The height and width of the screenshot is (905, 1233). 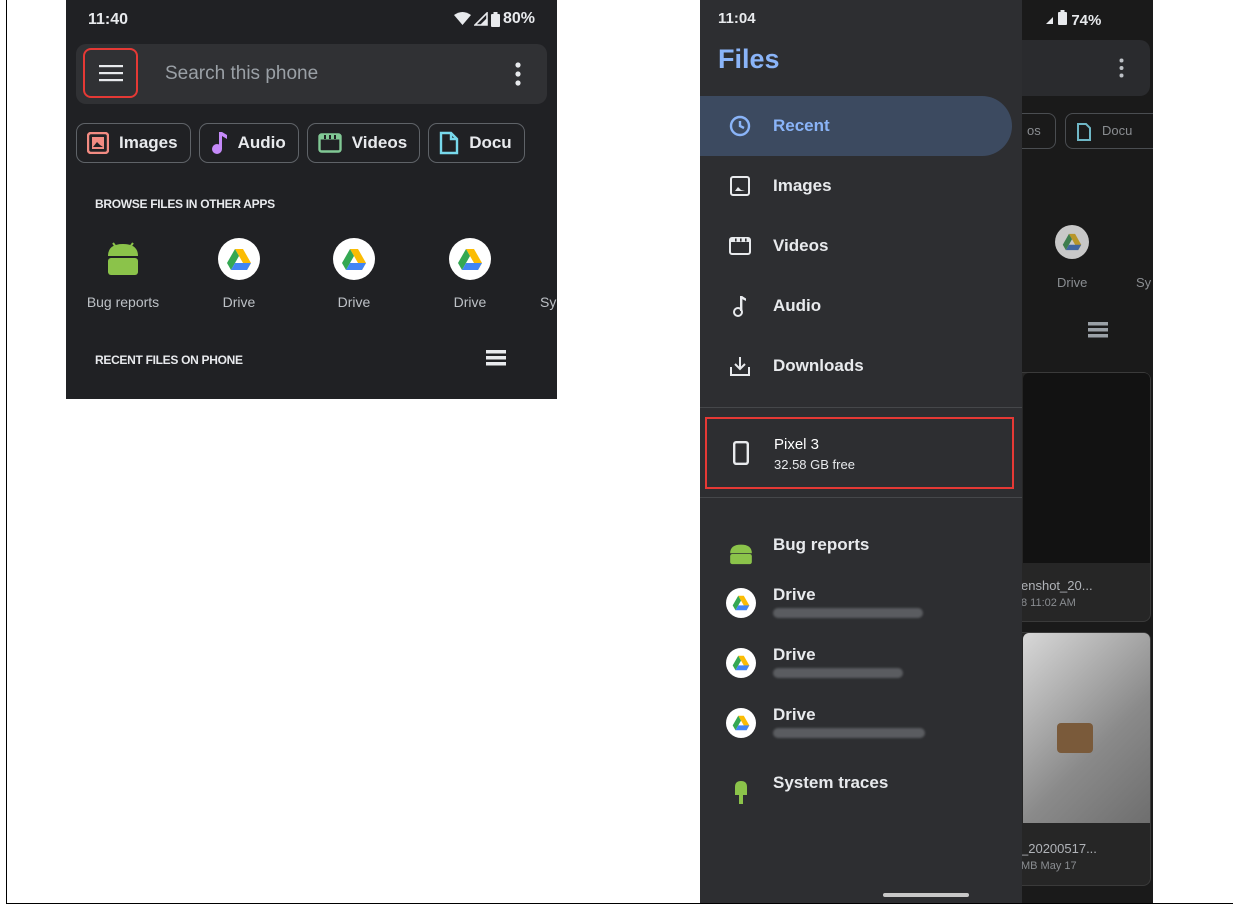 I want to click on menu-icon, so click(x=110, y=73).